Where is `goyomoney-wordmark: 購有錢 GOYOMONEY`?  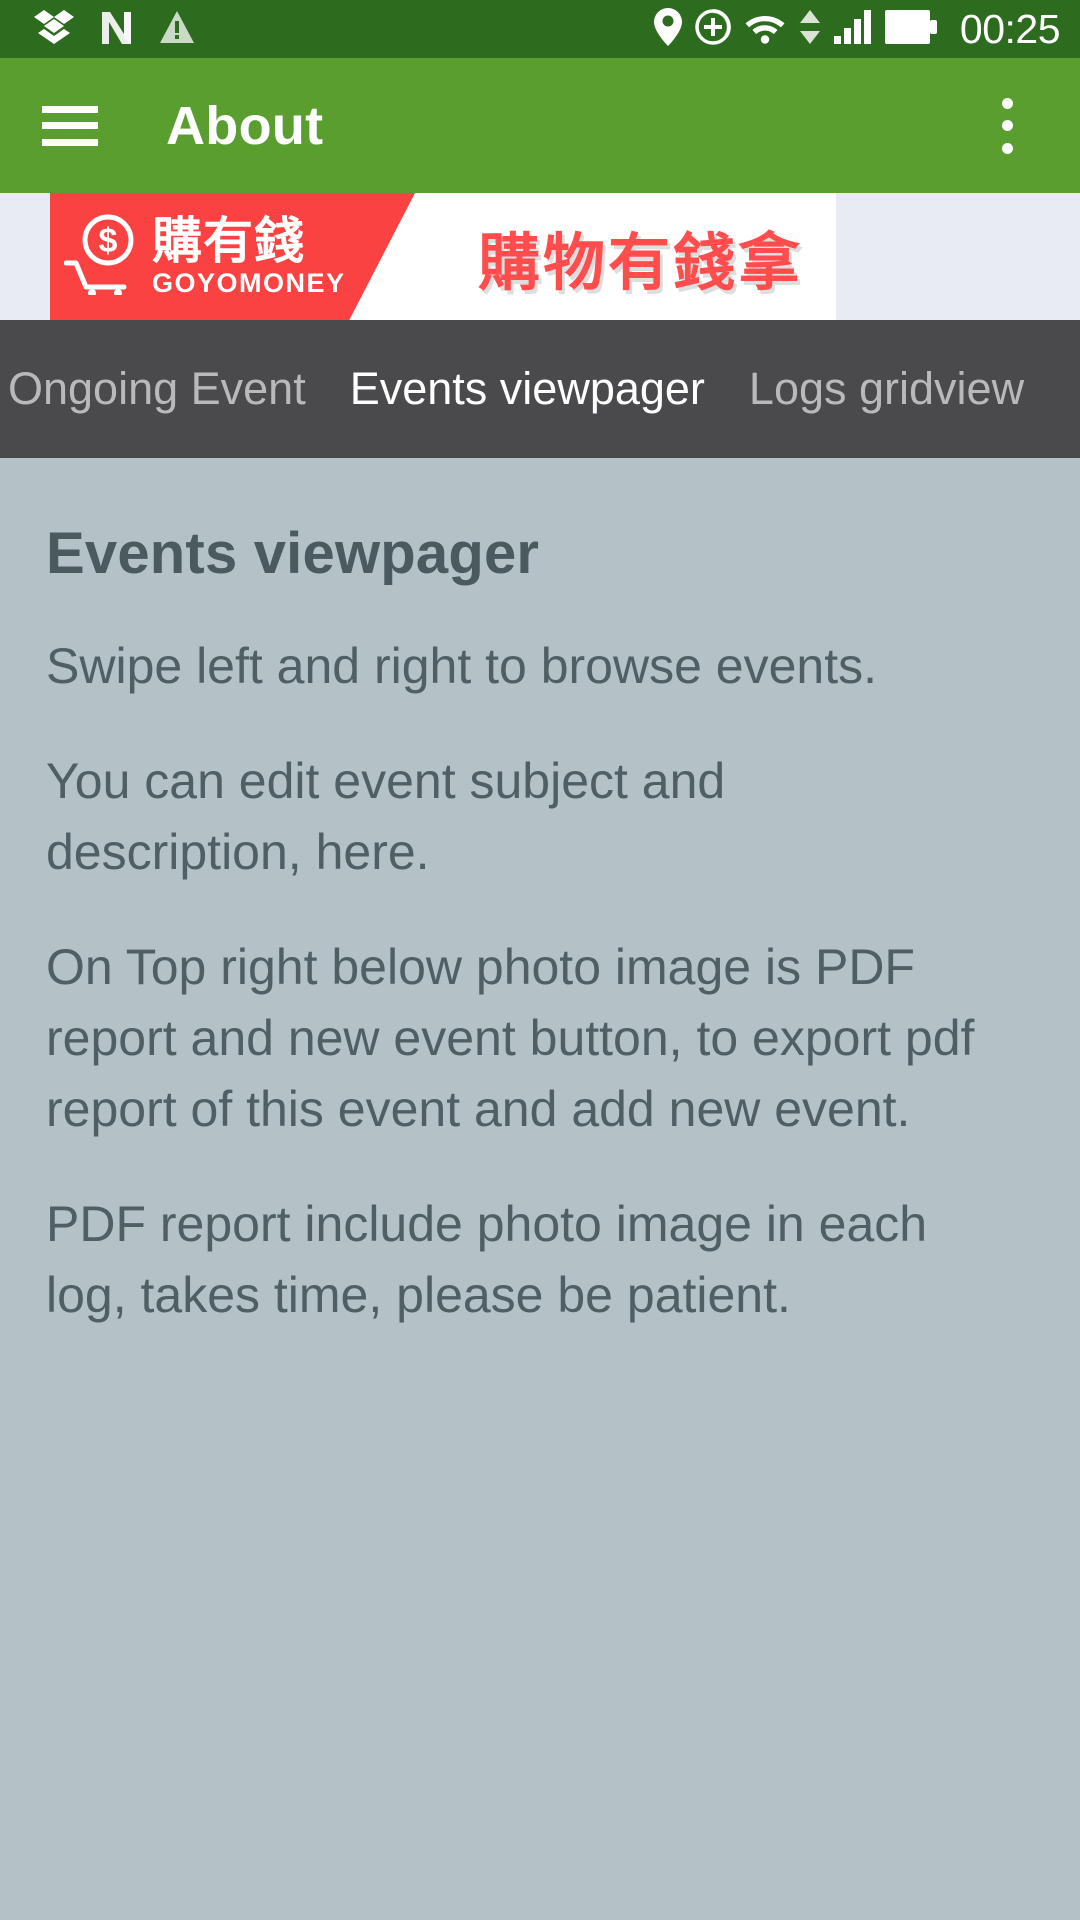 goyomoney-wordmark: 購有錢 GOYOMONEY is located at coordinates (249, 256).